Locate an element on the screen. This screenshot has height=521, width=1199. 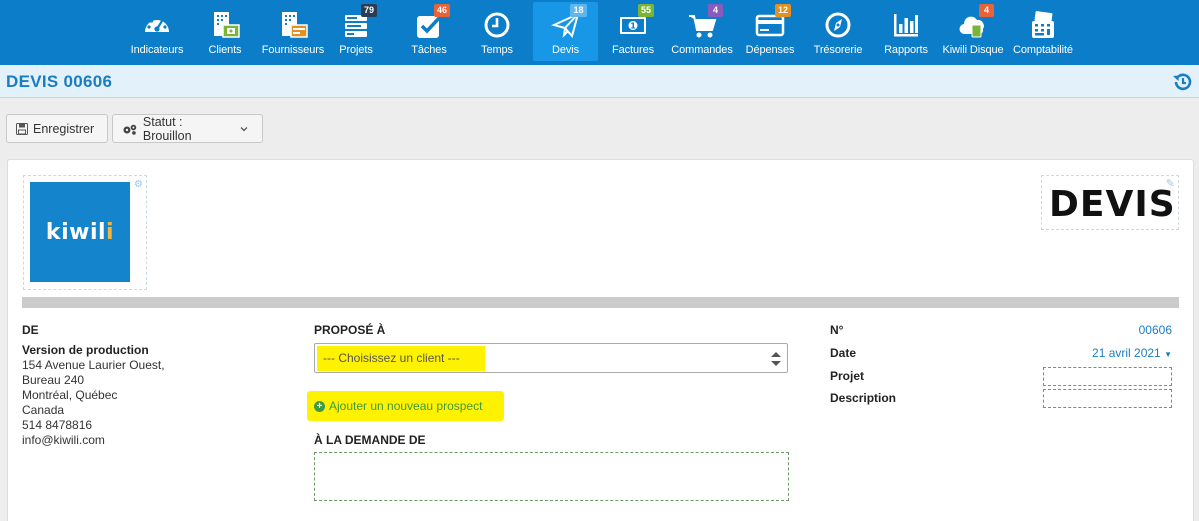
nav-comptabilite: Comptabilité is located at coordinates (1043, 32).